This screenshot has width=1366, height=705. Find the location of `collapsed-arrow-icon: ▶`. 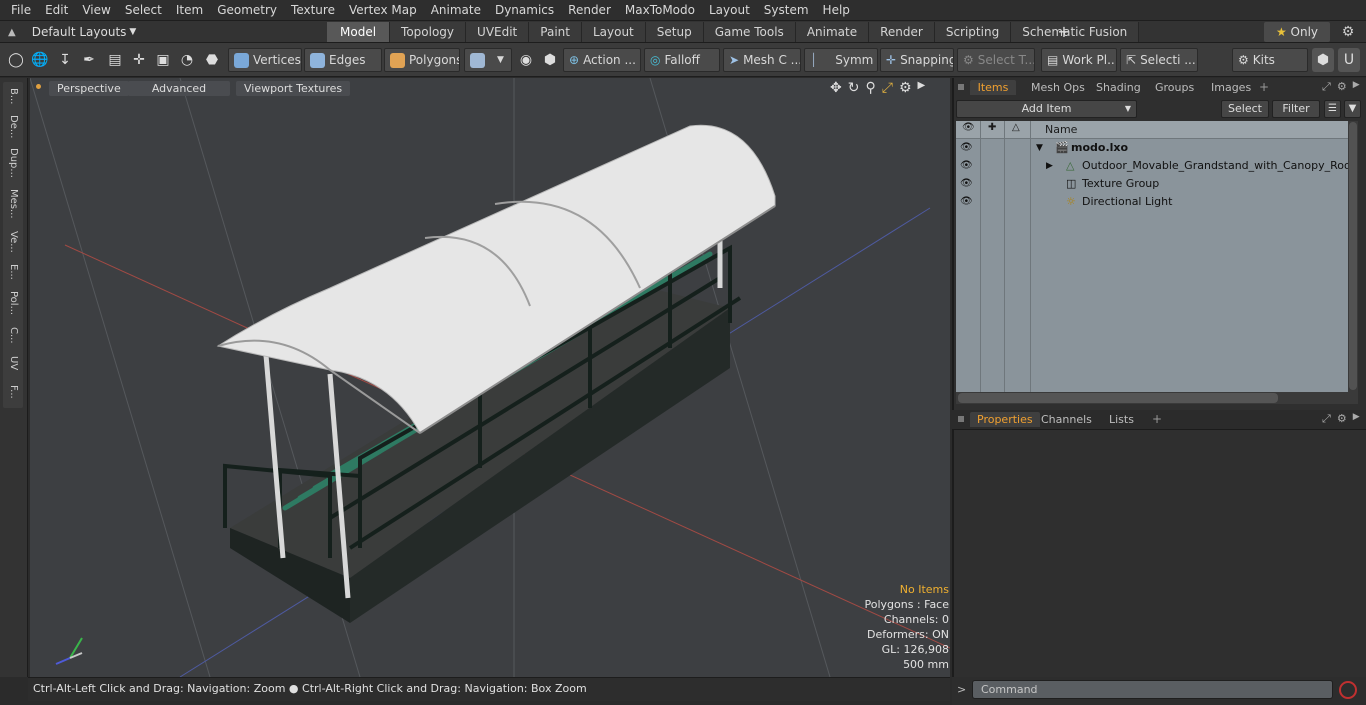

collapsed-arrow-icon: ▶ is located at coordinates (1049, 166).